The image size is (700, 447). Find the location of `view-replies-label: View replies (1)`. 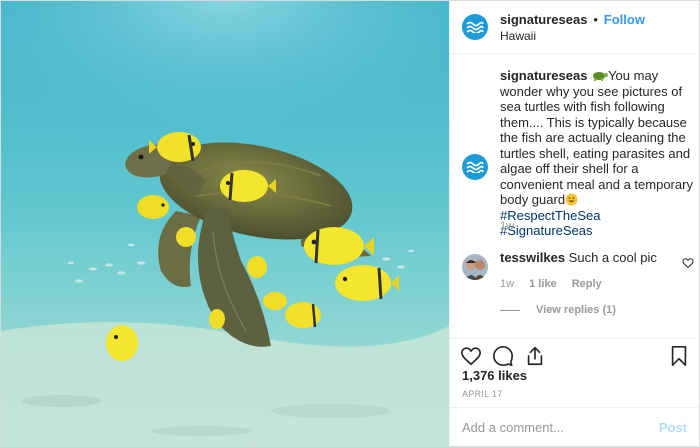

view-replies-label: View replies (1) is located at coordinates (576, 310).